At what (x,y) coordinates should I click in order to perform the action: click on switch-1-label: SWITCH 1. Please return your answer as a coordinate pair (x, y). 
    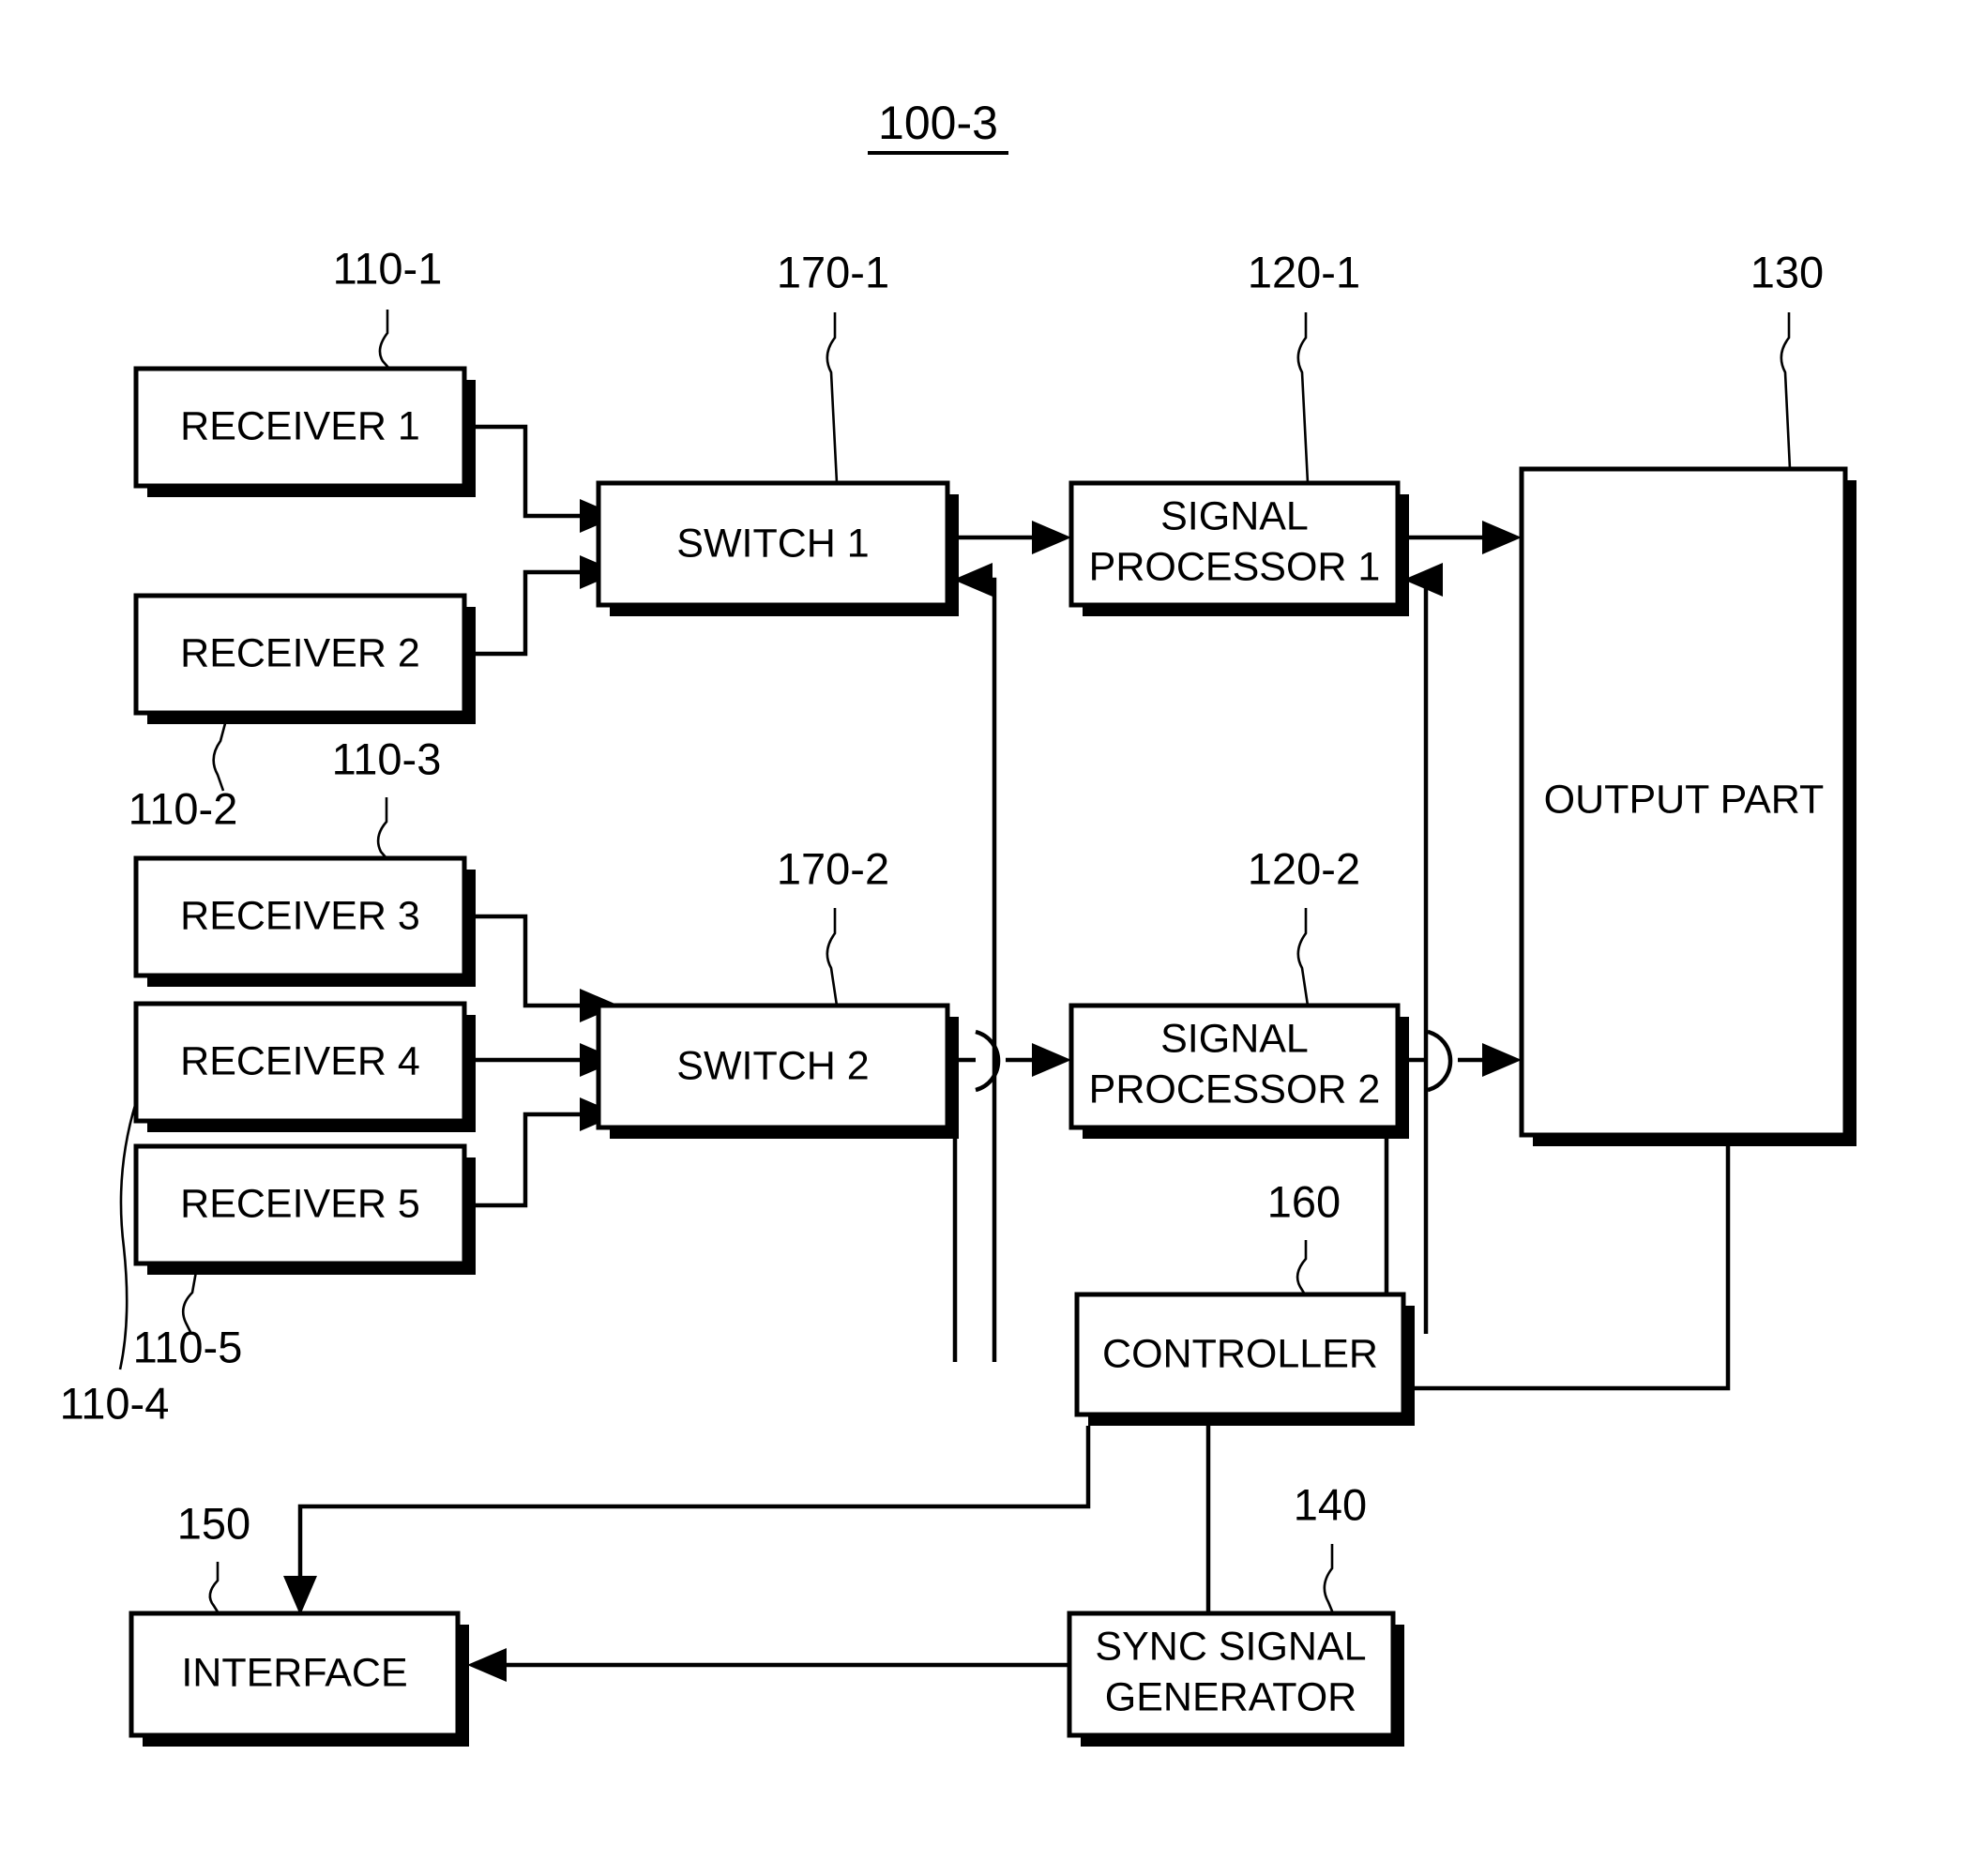
    Looking at the image, I should click on (773, 543).